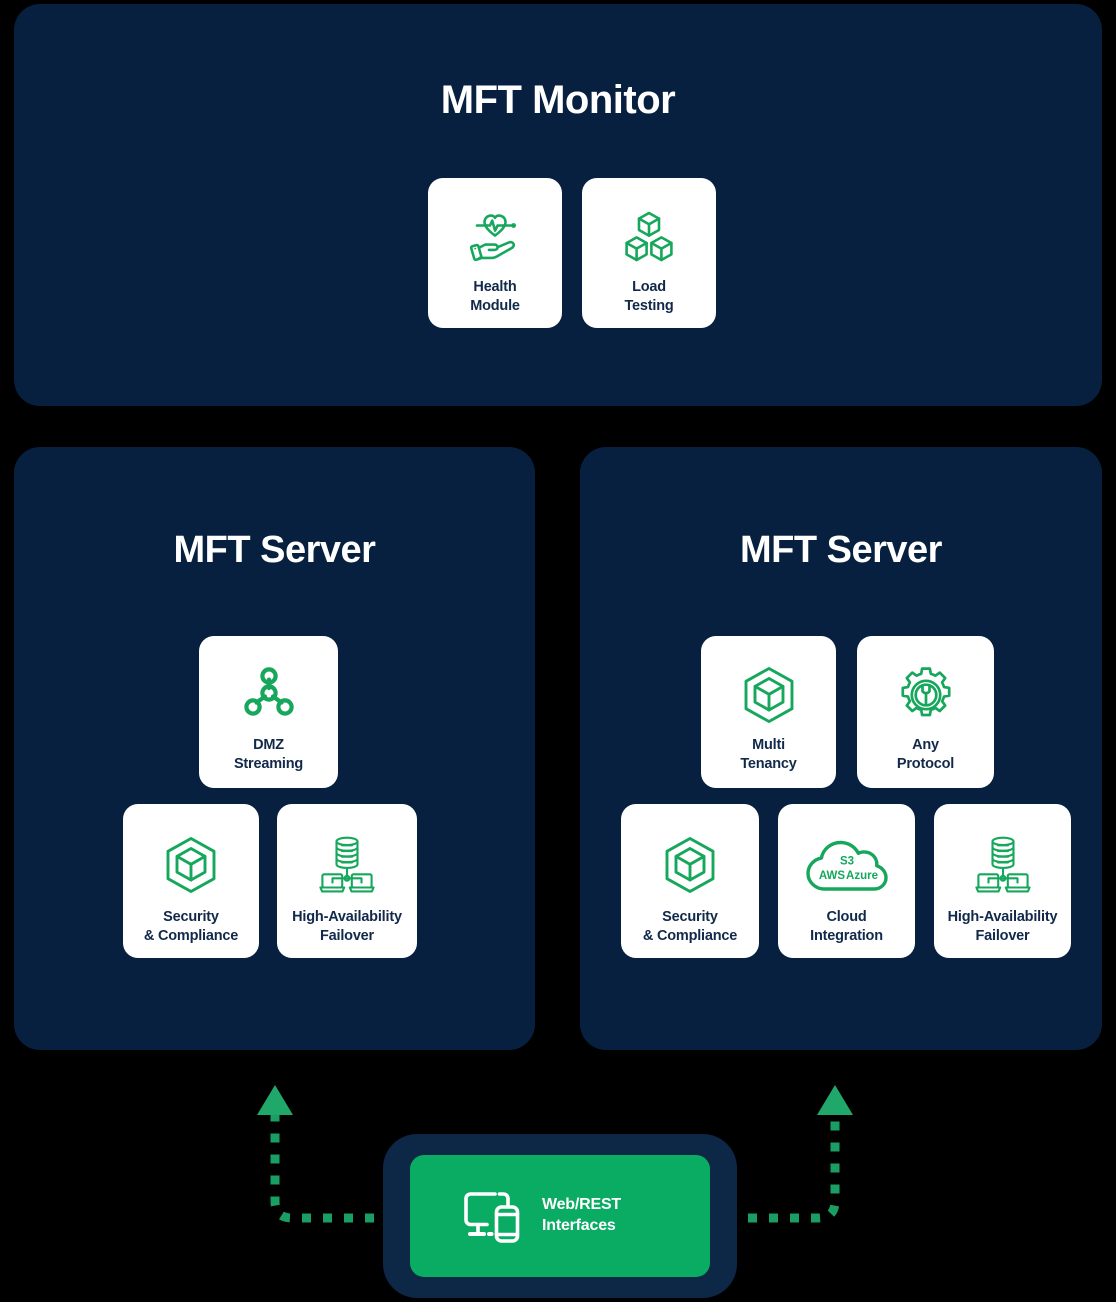 Image resolution: width=1116 pixels, height=1302 pixels. What do you see at coordinates (841, 550) in the screenshot?
I see `panel-title-mft-server-right: MFT Server` at bounding box center [841, 550].